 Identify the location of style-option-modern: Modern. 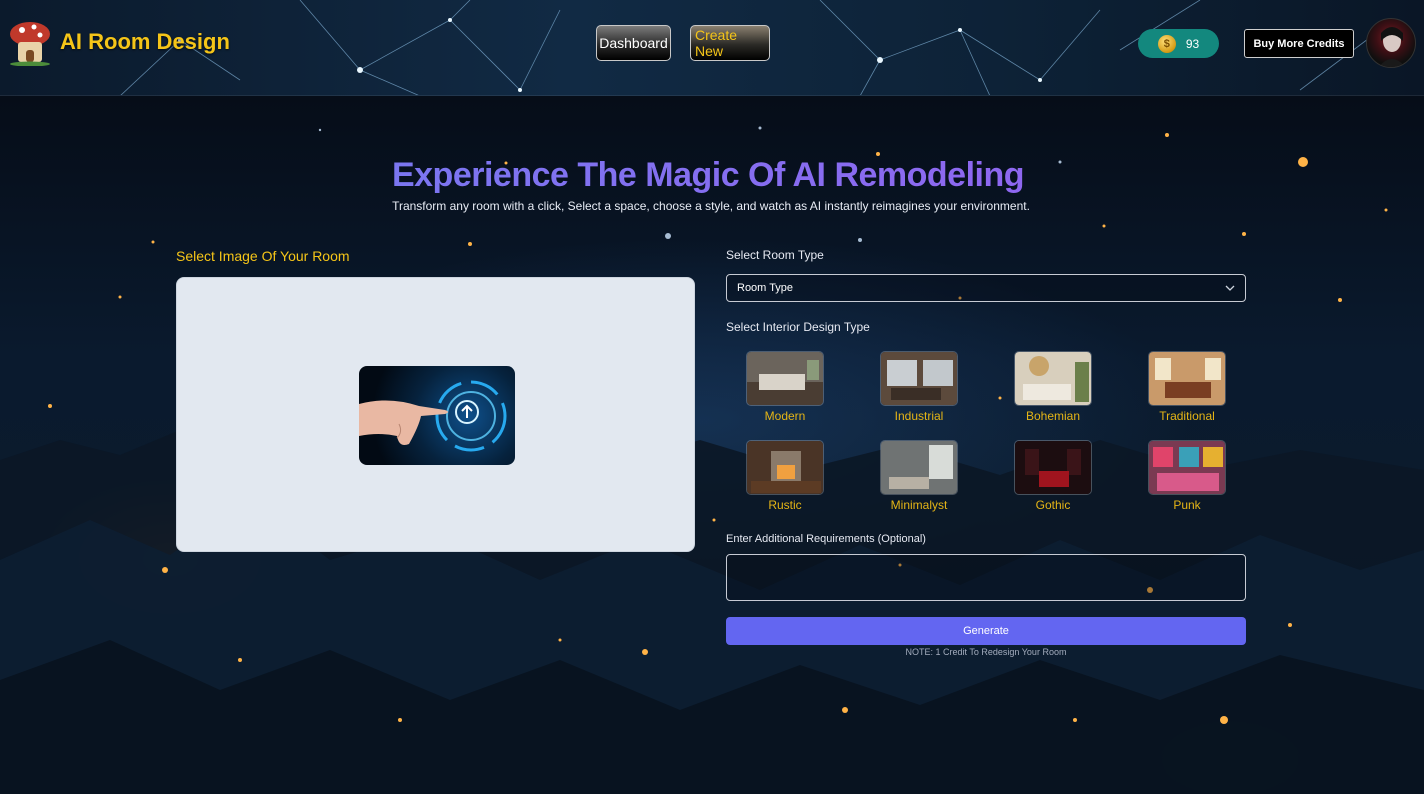
(785, 387).